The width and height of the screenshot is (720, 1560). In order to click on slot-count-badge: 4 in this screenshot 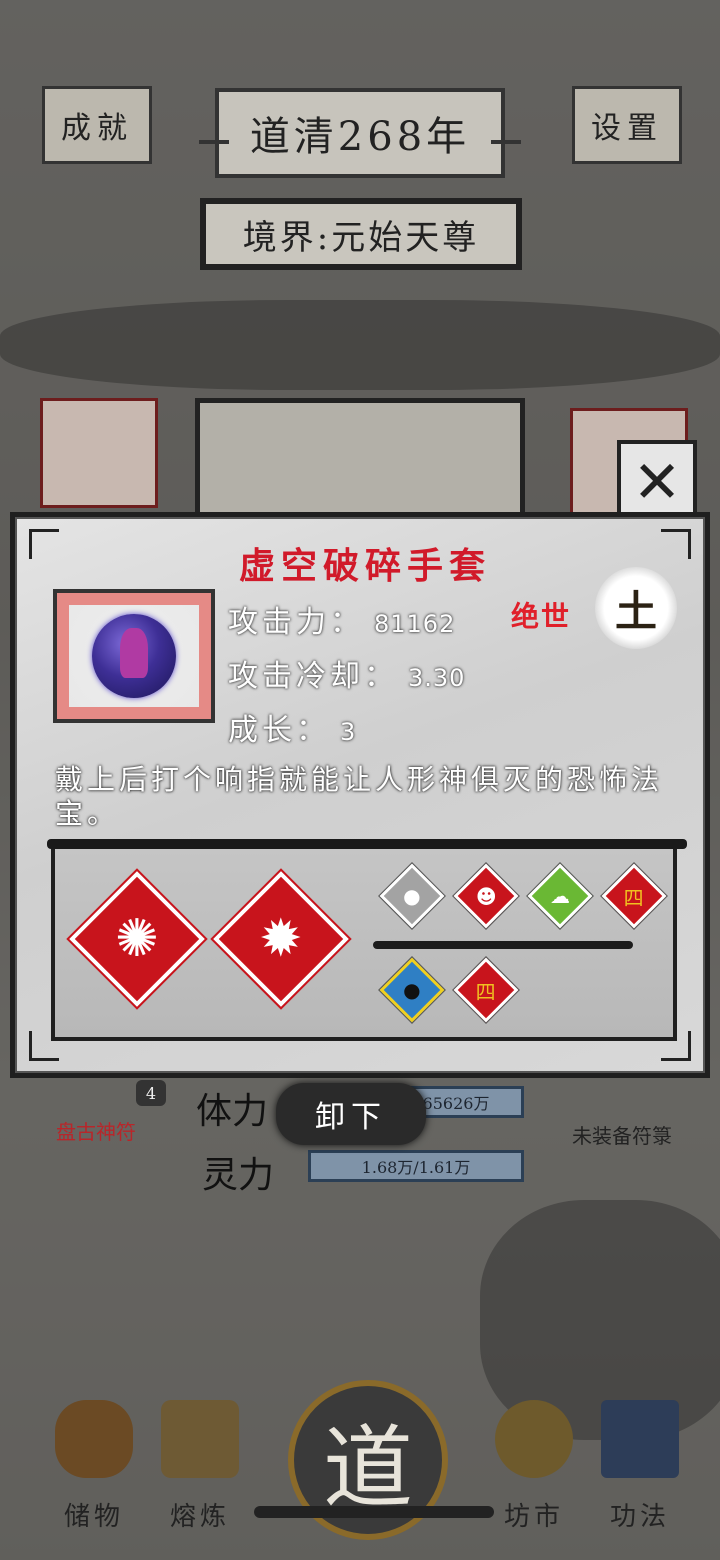, I will do `click(151, 1093)`.